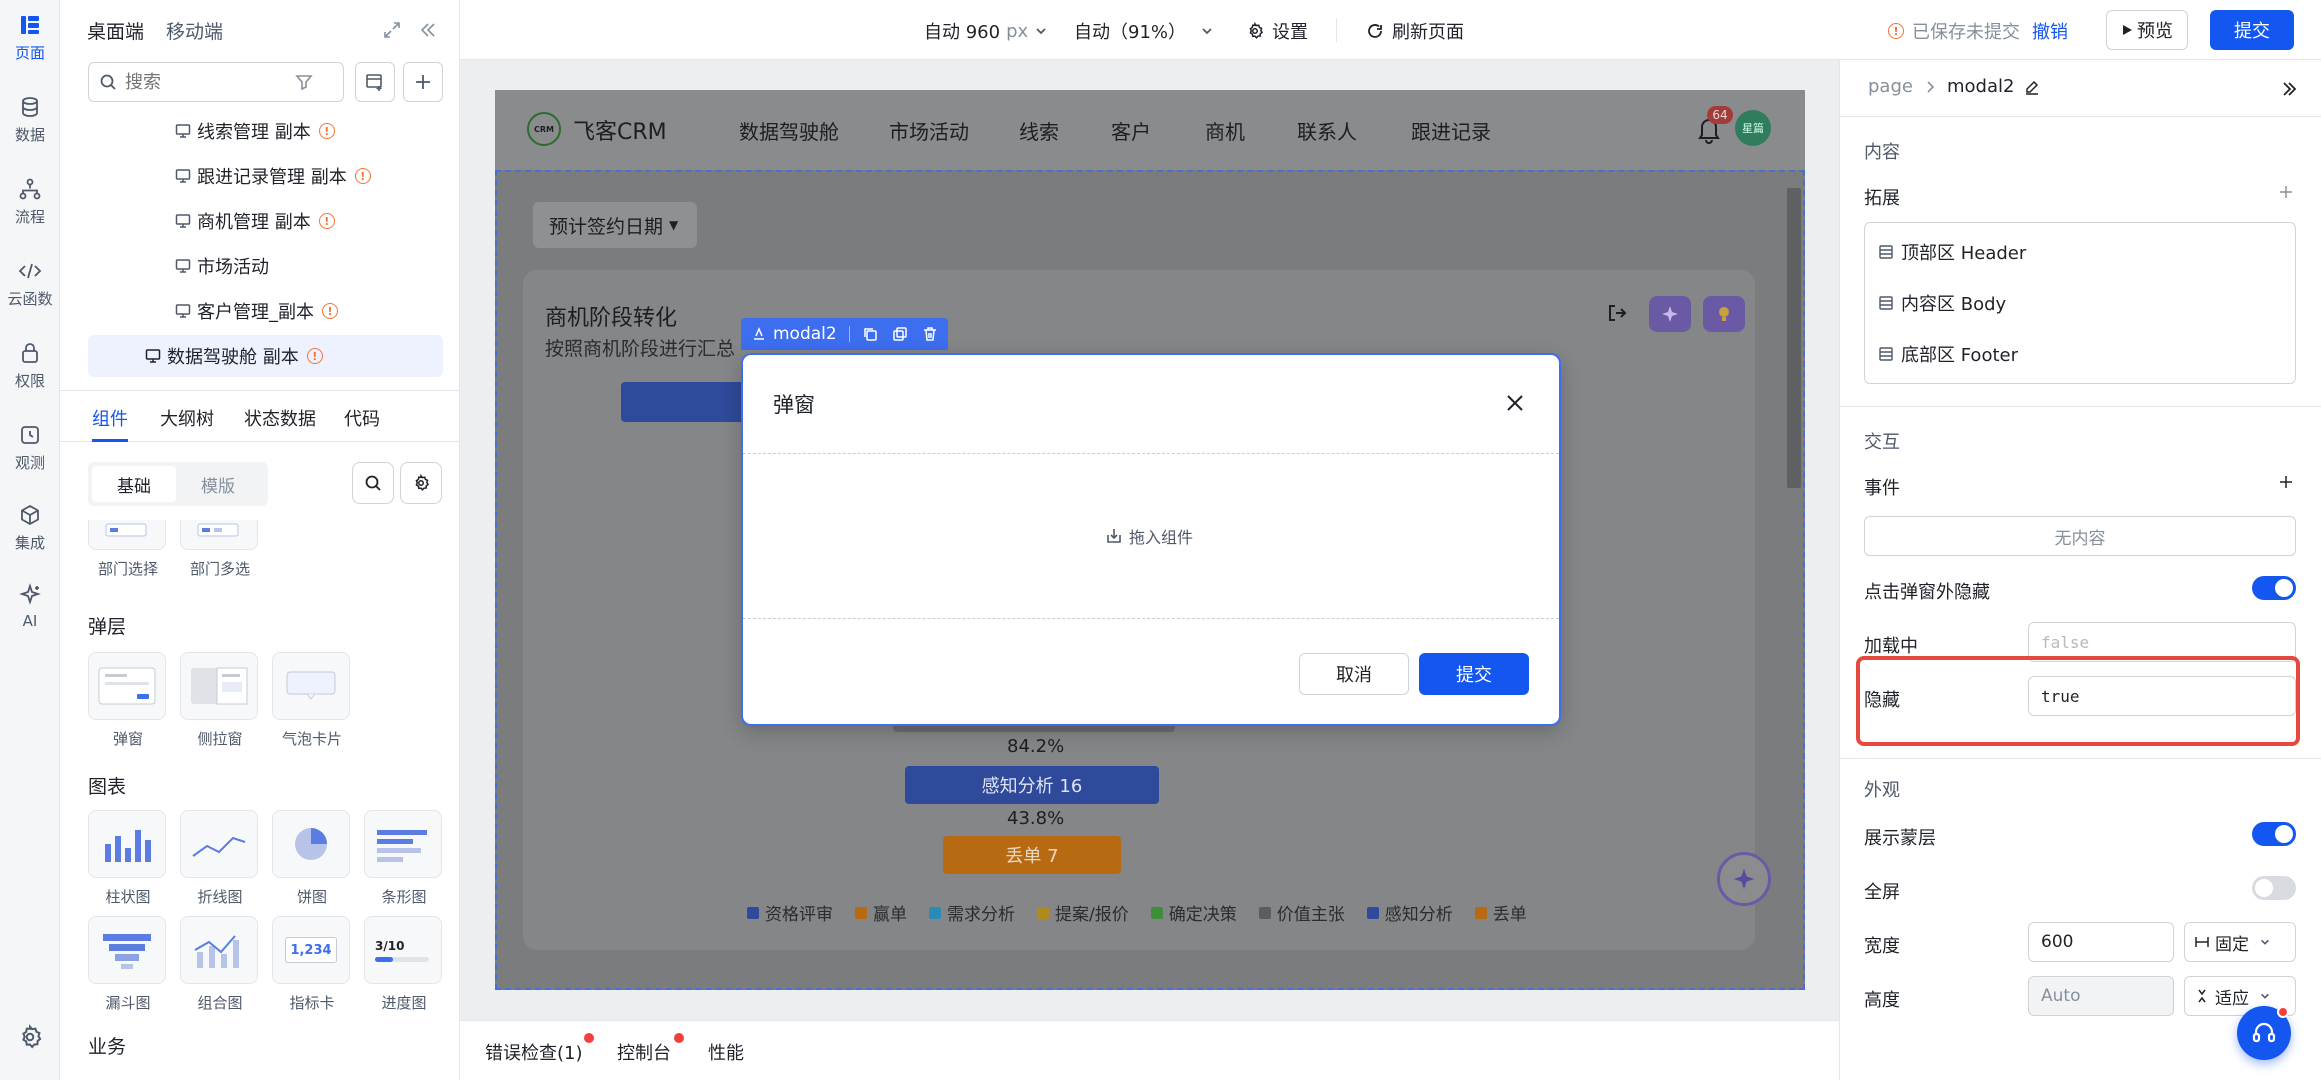 The image size is (2321, 1080). Describe the element at coordinates (30, 447) in the screenshot. I see `rail-item-observe: 观测` at that location.